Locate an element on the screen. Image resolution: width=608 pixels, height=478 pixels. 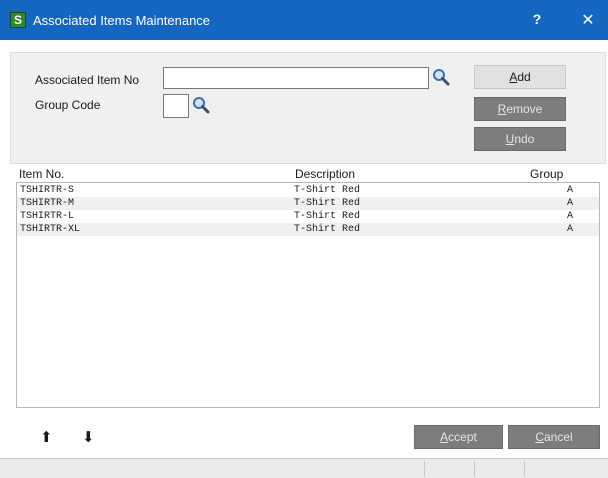
cancel-button: Cancel is located at coordinates (554, 437).